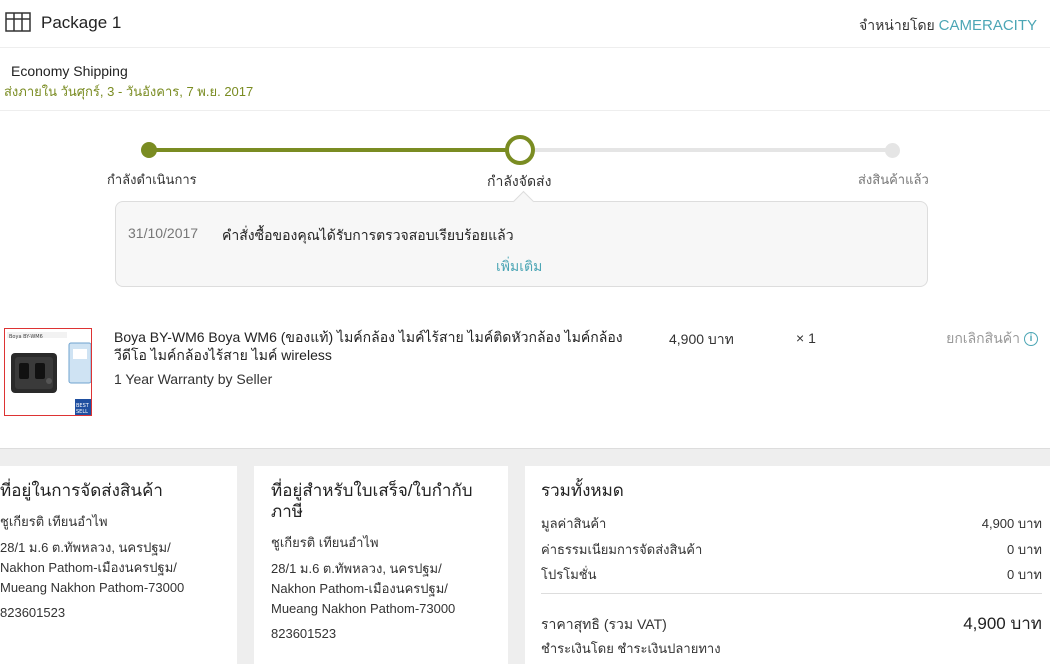  What do you see at coordinates (897, 25) in the screenshot?
I see `seller-prefix: จำหน่ายโดย` at bounding box center [897, 25].